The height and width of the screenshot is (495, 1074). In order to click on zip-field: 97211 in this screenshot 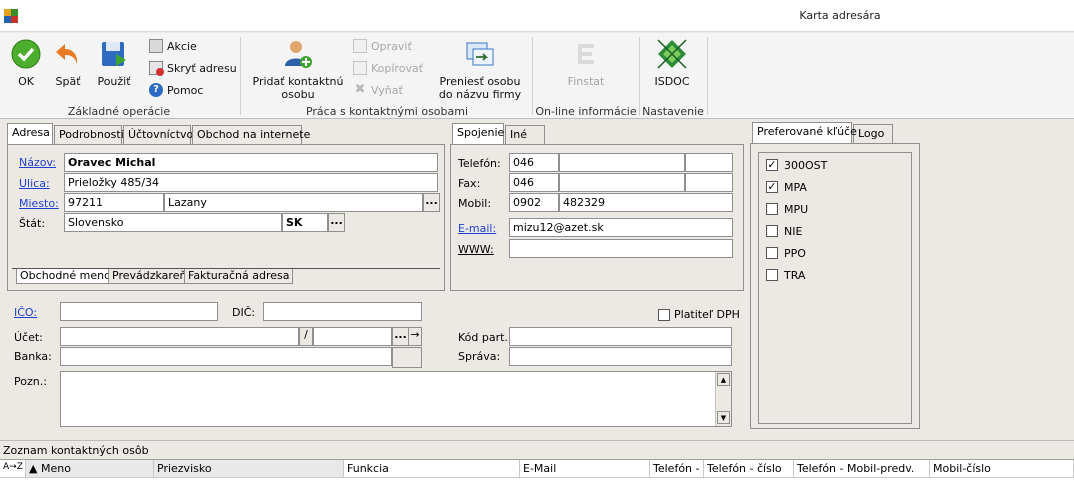, I will do `click(114, 202)`.